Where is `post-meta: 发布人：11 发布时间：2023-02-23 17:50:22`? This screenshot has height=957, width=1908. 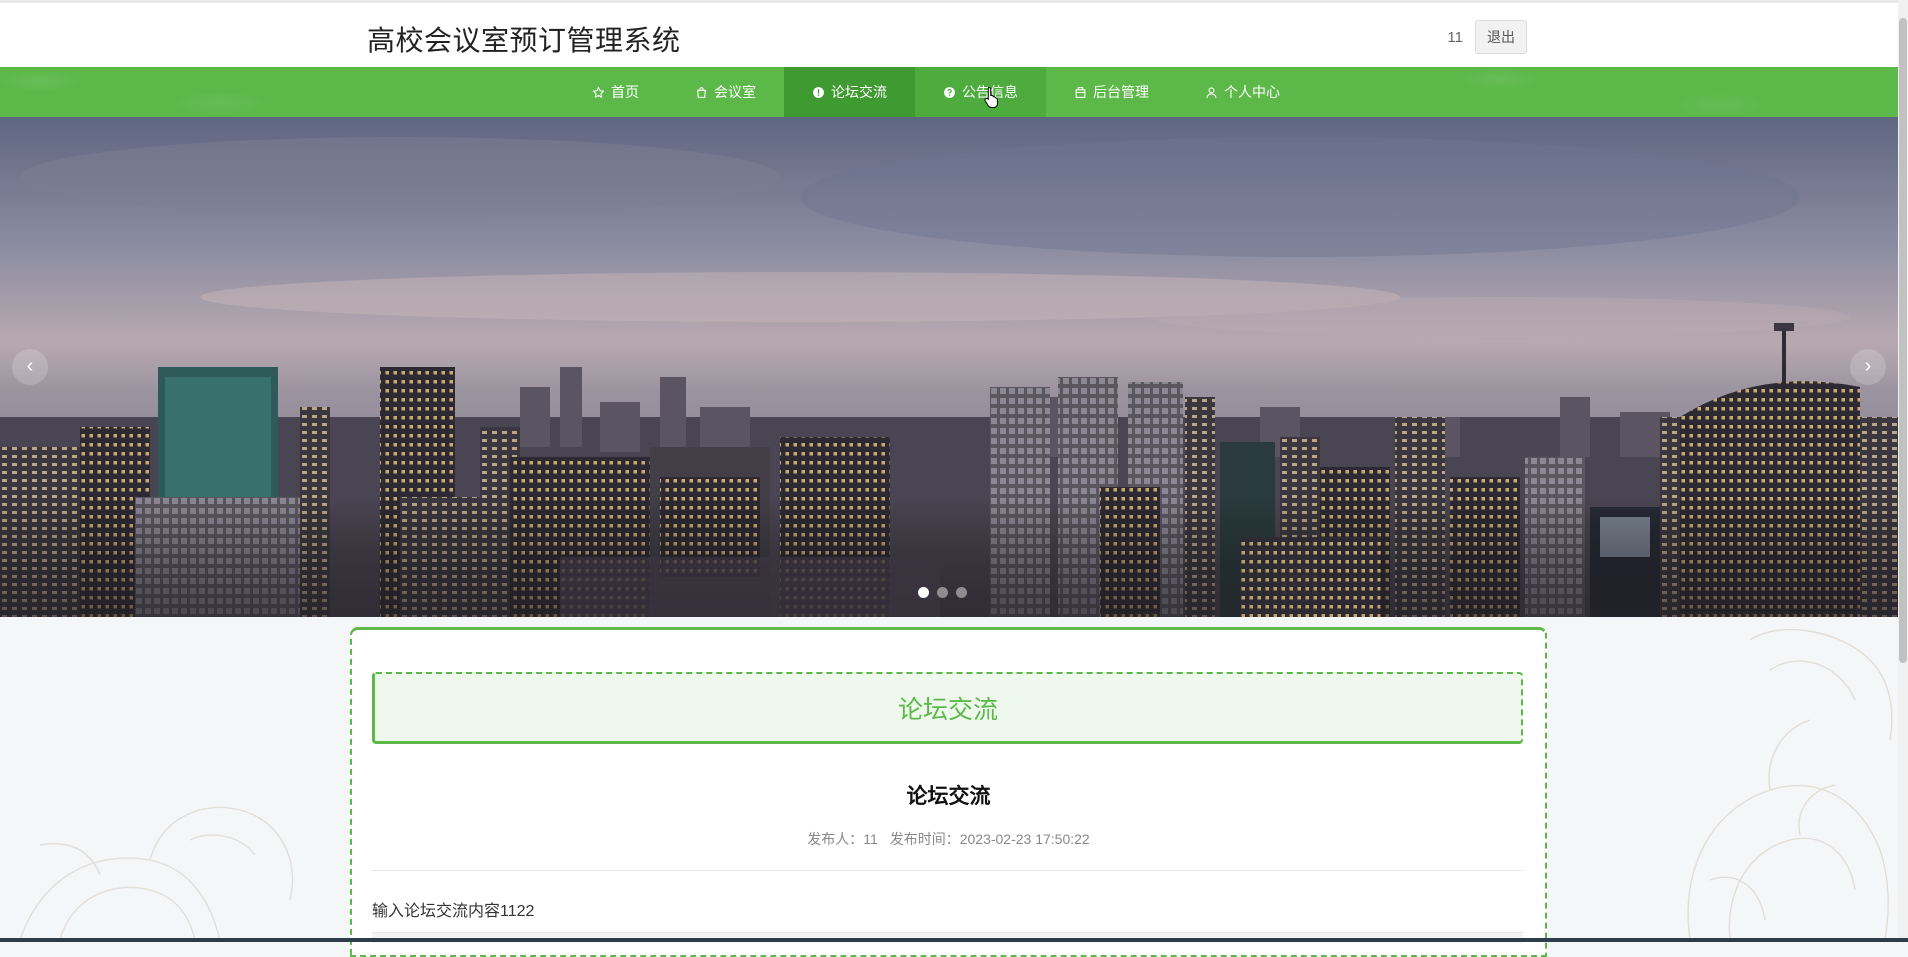
post-meta: 发布人：11 发布时间：2023-02-23 17:50:22 is located at coordinates (948, 839).